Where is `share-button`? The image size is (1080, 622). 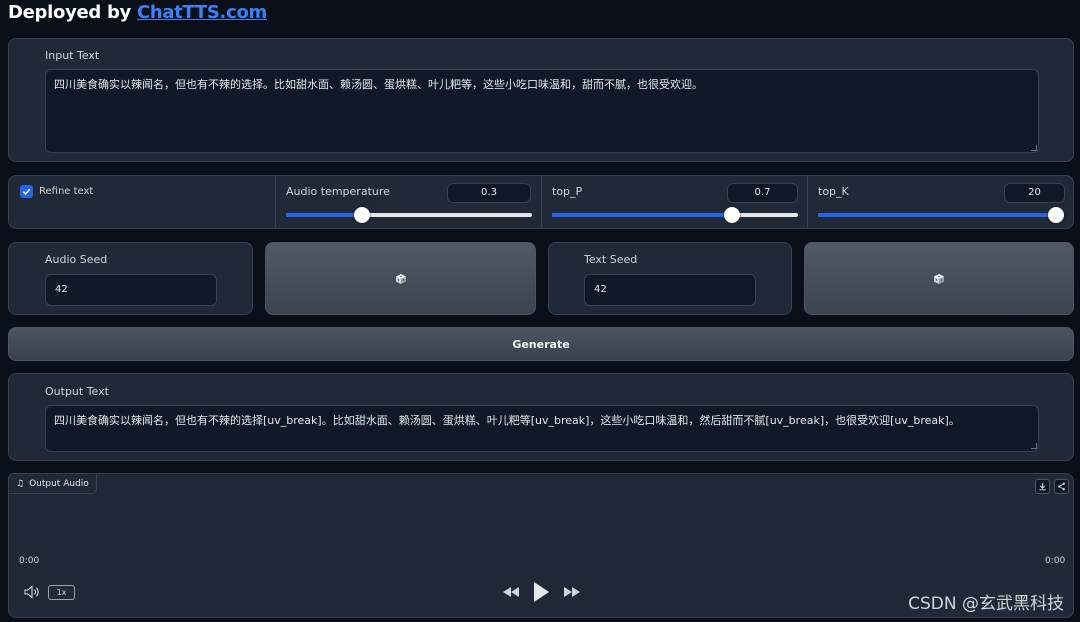
share-button is located at coordinates (1061, 486).